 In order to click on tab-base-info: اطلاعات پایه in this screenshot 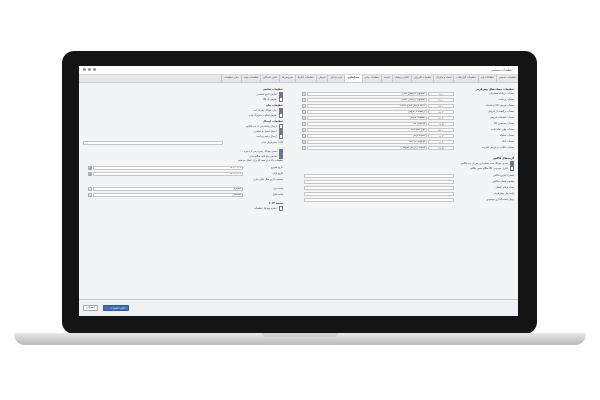, I will do `click(486, 78)`.